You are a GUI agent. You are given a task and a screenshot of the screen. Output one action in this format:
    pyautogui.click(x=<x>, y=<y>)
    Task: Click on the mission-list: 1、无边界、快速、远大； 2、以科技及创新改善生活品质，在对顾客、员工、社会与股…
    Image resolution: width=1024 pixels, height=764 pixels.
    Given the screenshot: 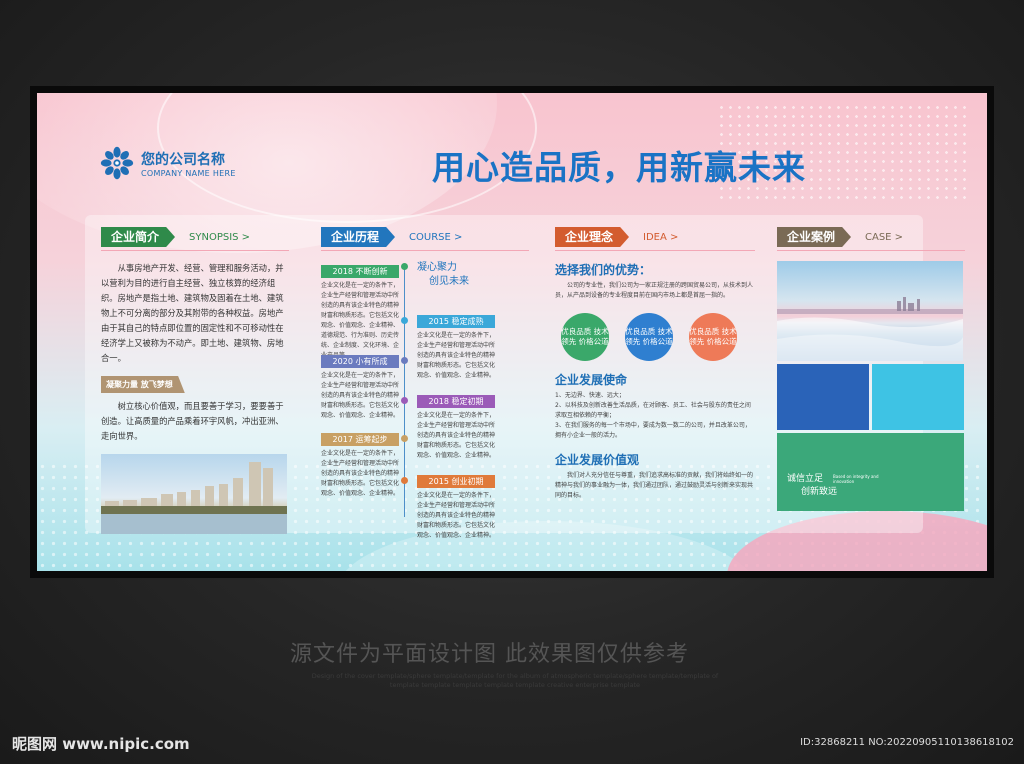 What is the action you would take?
    pyautogui.click(x=655, y=416)
    